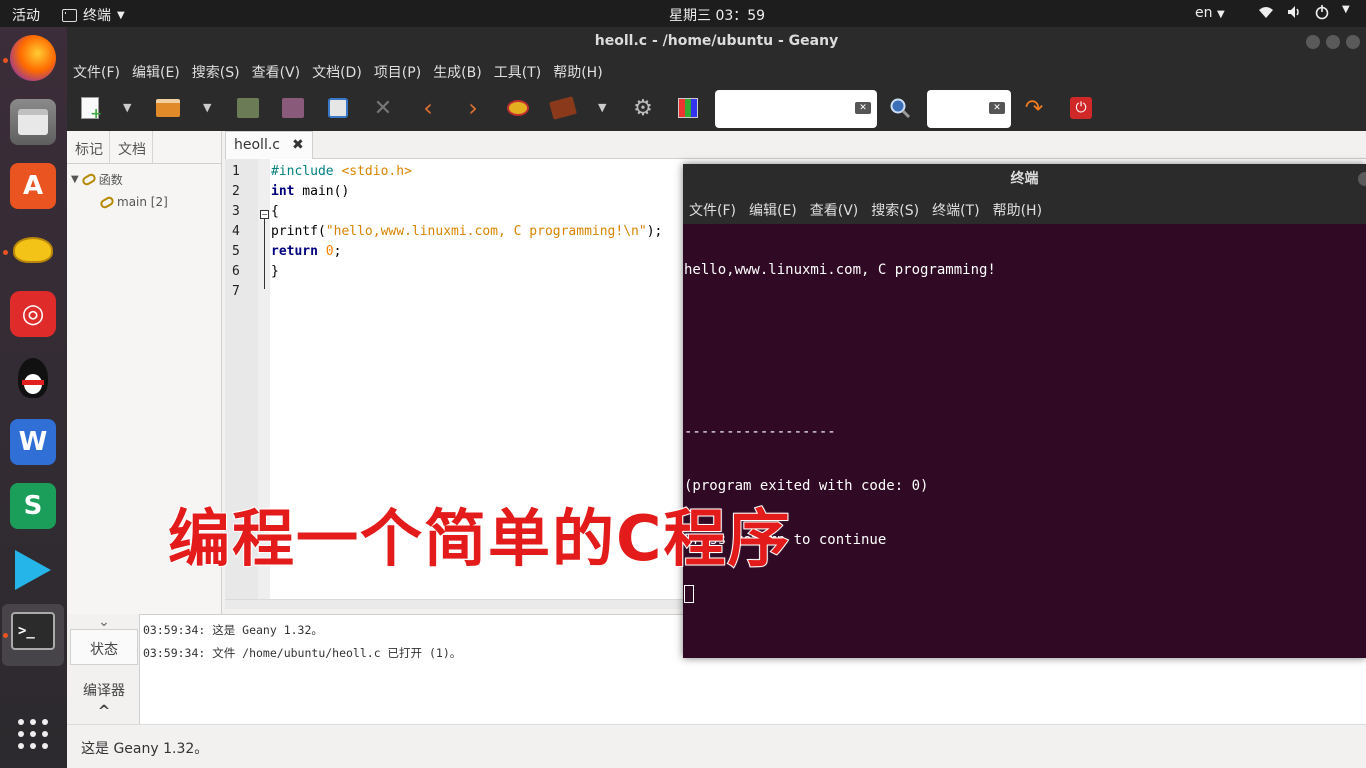 The image size is (1366, 768). I want to click on window-controls, so click(1333, 42).